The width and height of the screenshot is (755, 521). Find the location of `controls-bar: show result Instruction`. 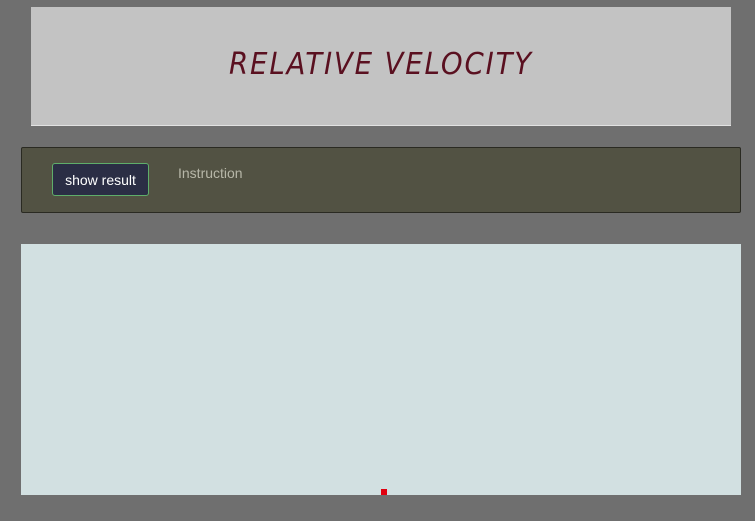

controls-bar: show result Instruction is located at coordinates (381, 180).